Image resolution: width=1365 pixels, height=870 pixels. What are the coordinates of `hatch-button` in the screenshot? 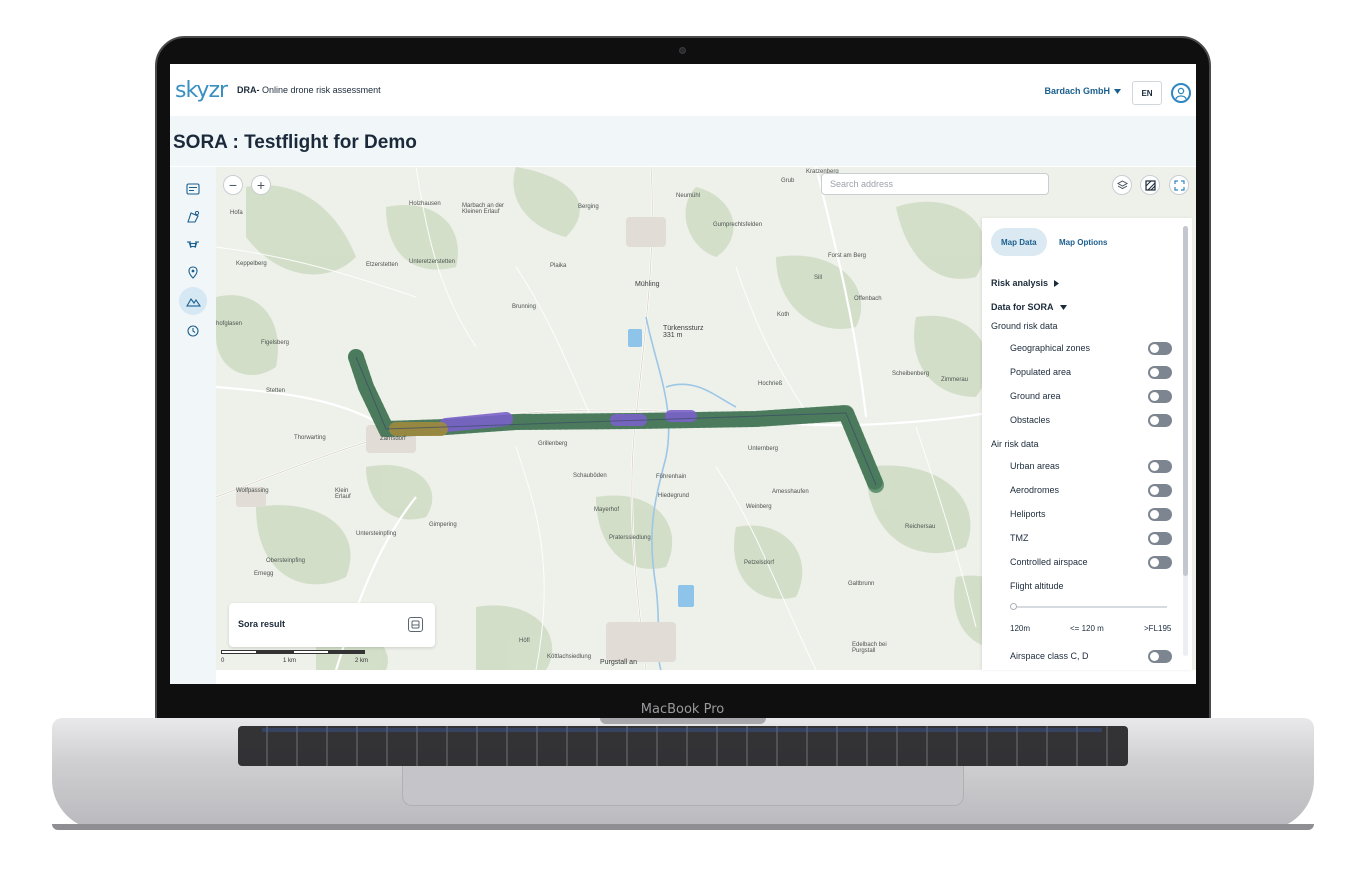 It's located at (1150, 185).